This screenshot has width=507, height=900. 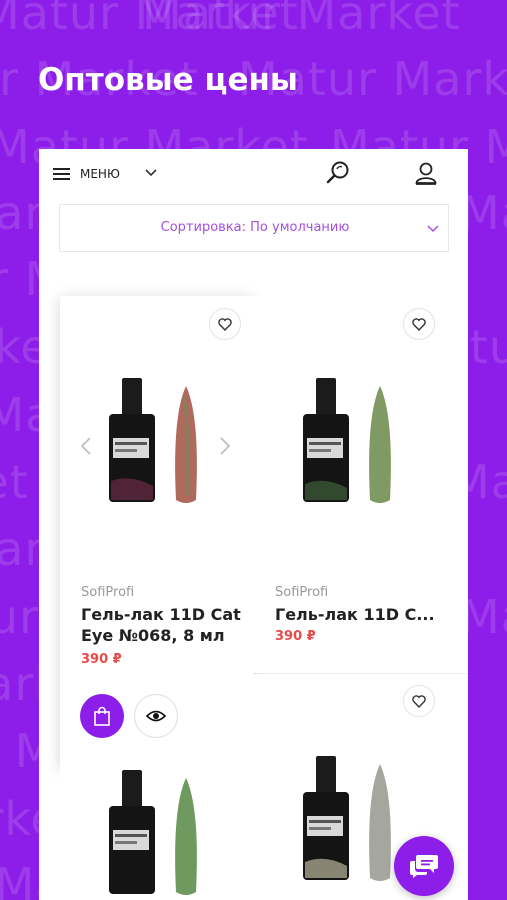 I want to click on menu-label: МЕНЮ, so click(x=100, y=174).